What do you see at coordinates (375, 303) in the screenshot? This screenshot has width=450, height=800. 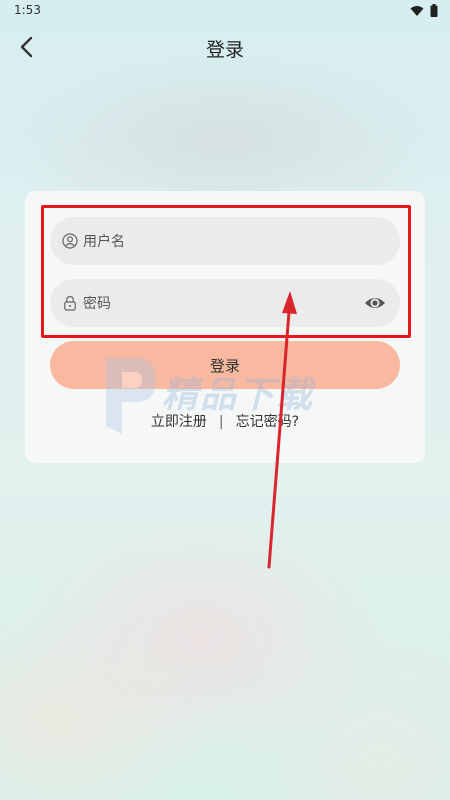 I see `eye-icon` at bounding box center [375, 303].